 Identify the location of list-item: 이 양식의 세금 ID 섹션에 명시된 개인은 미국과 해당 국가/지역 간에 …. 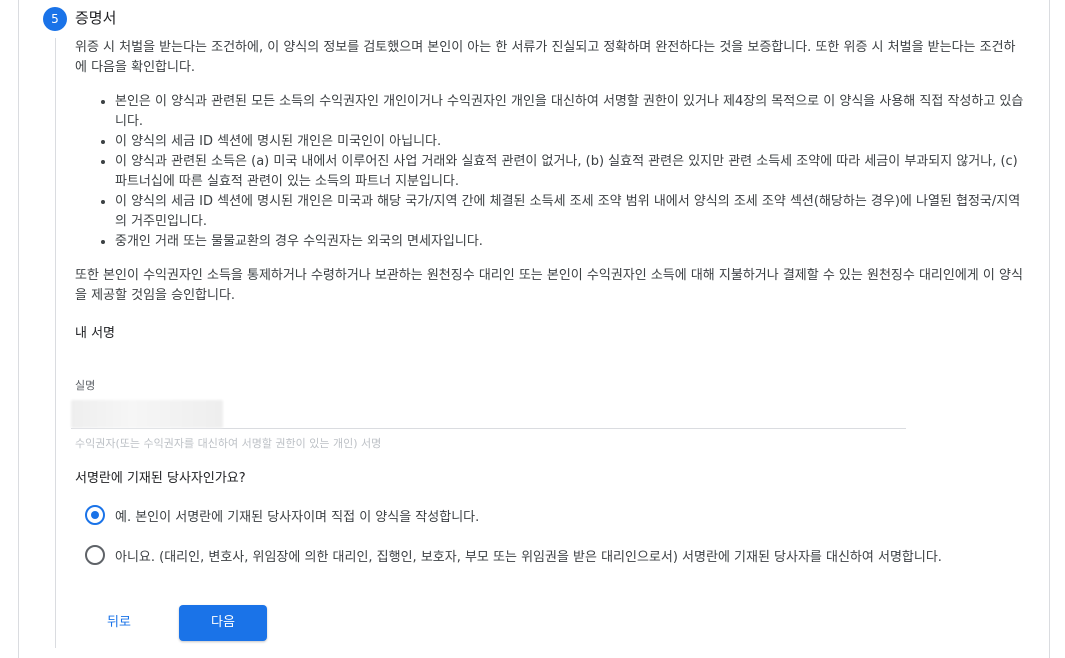
(570, 212).